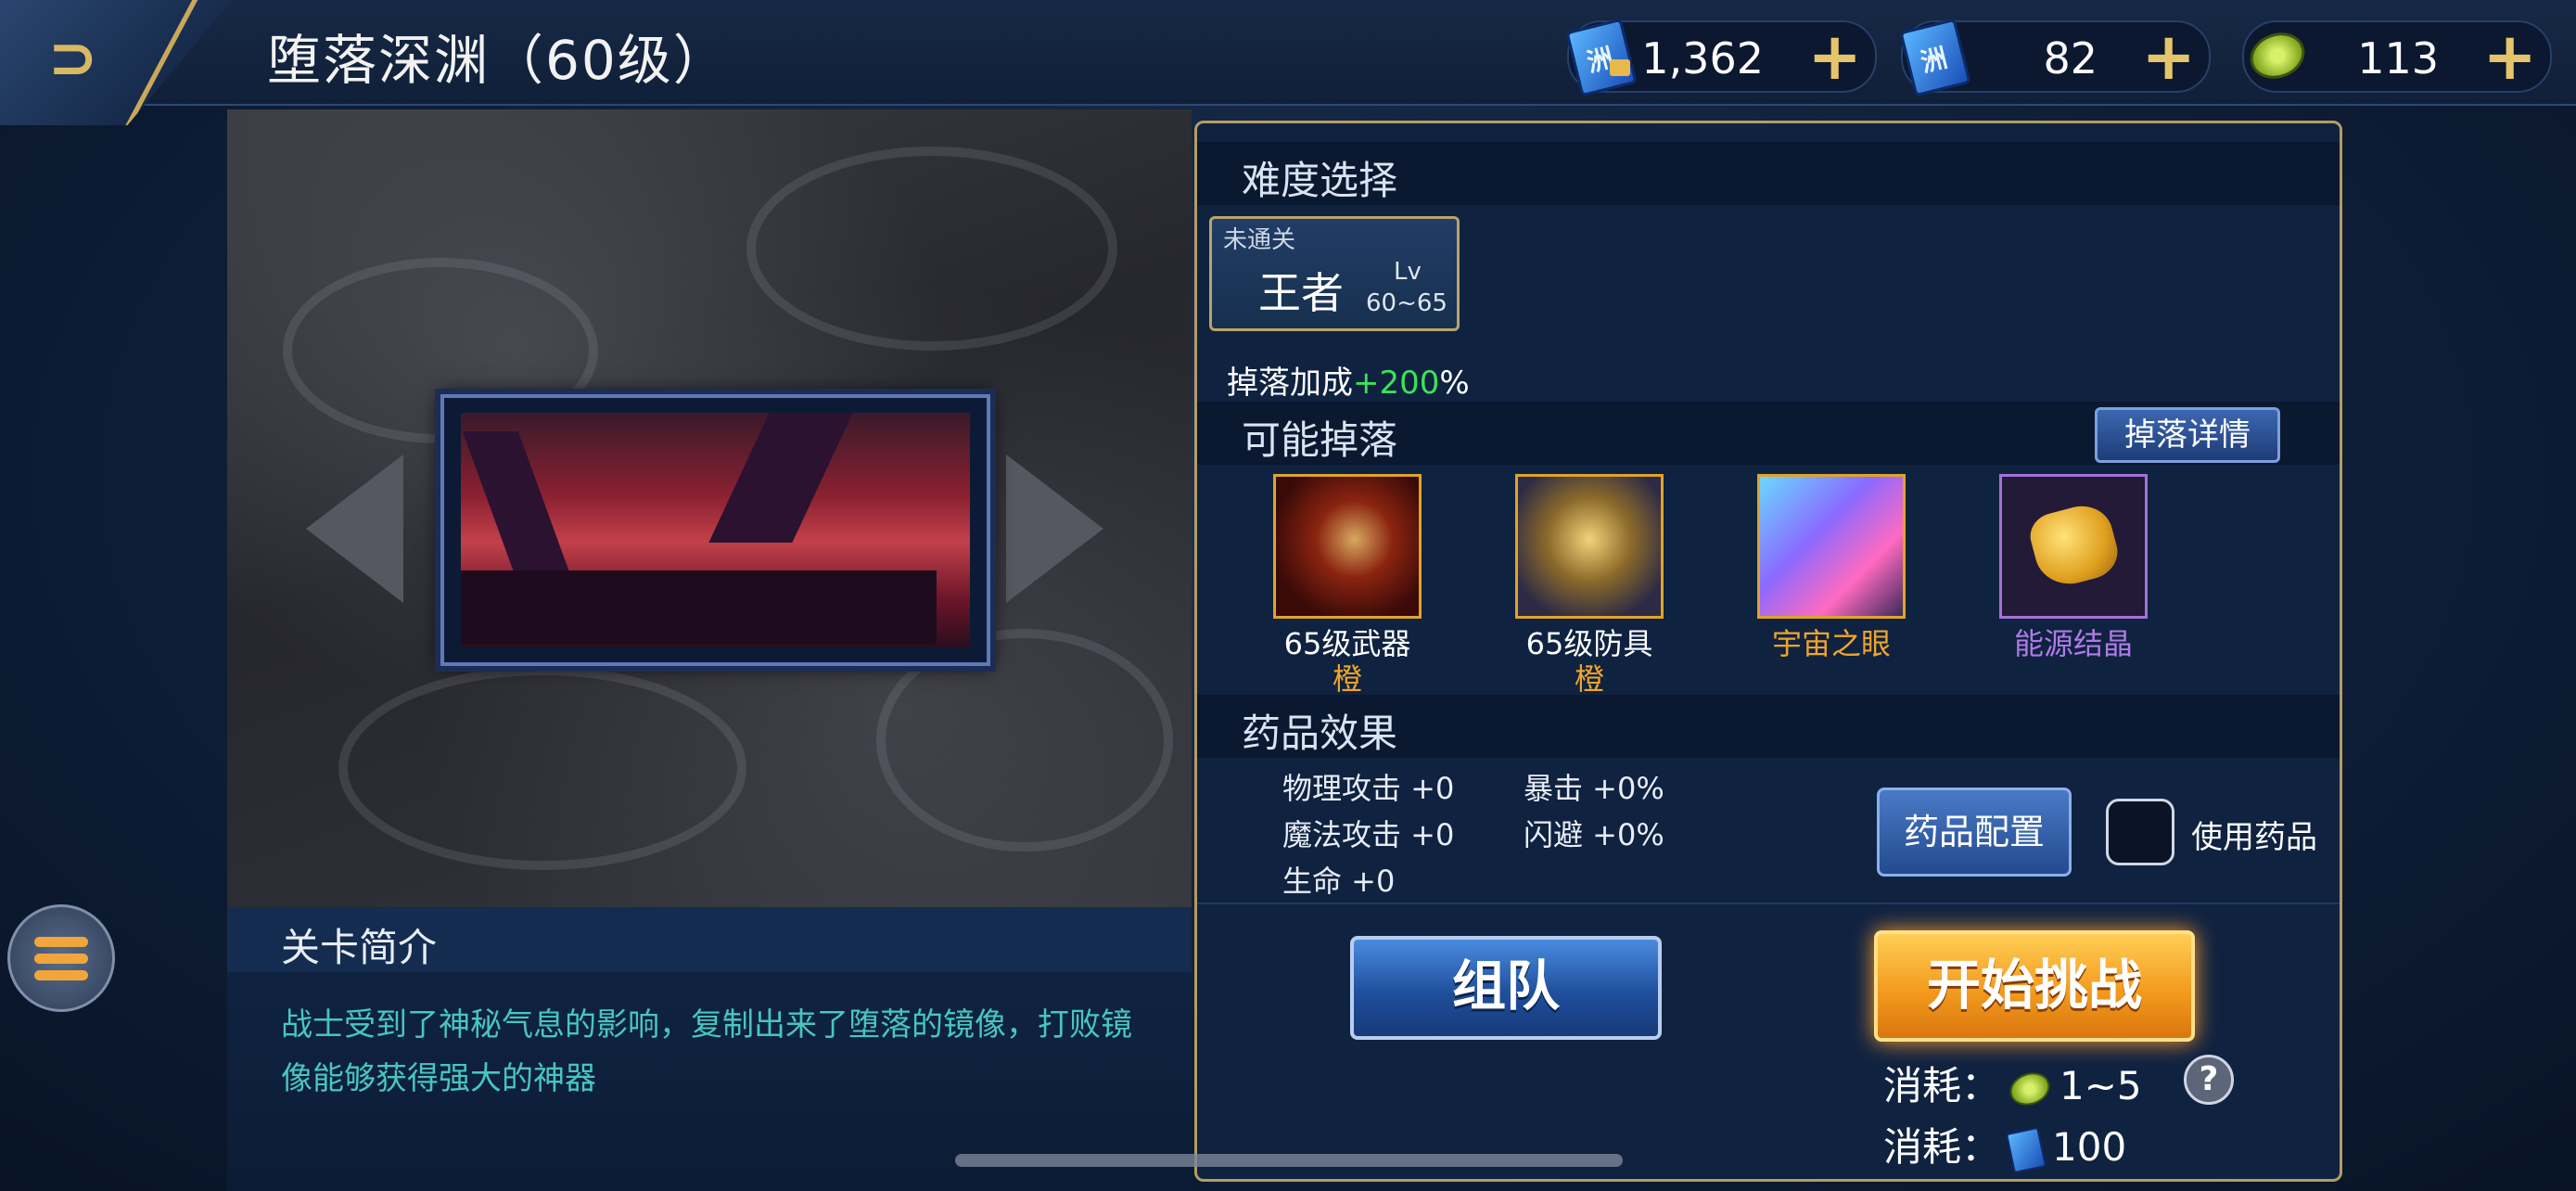 This screenshot has height=1191, width=2576. I want to click on drop-bonus-label: 掉落加成, so click(1290, 383).